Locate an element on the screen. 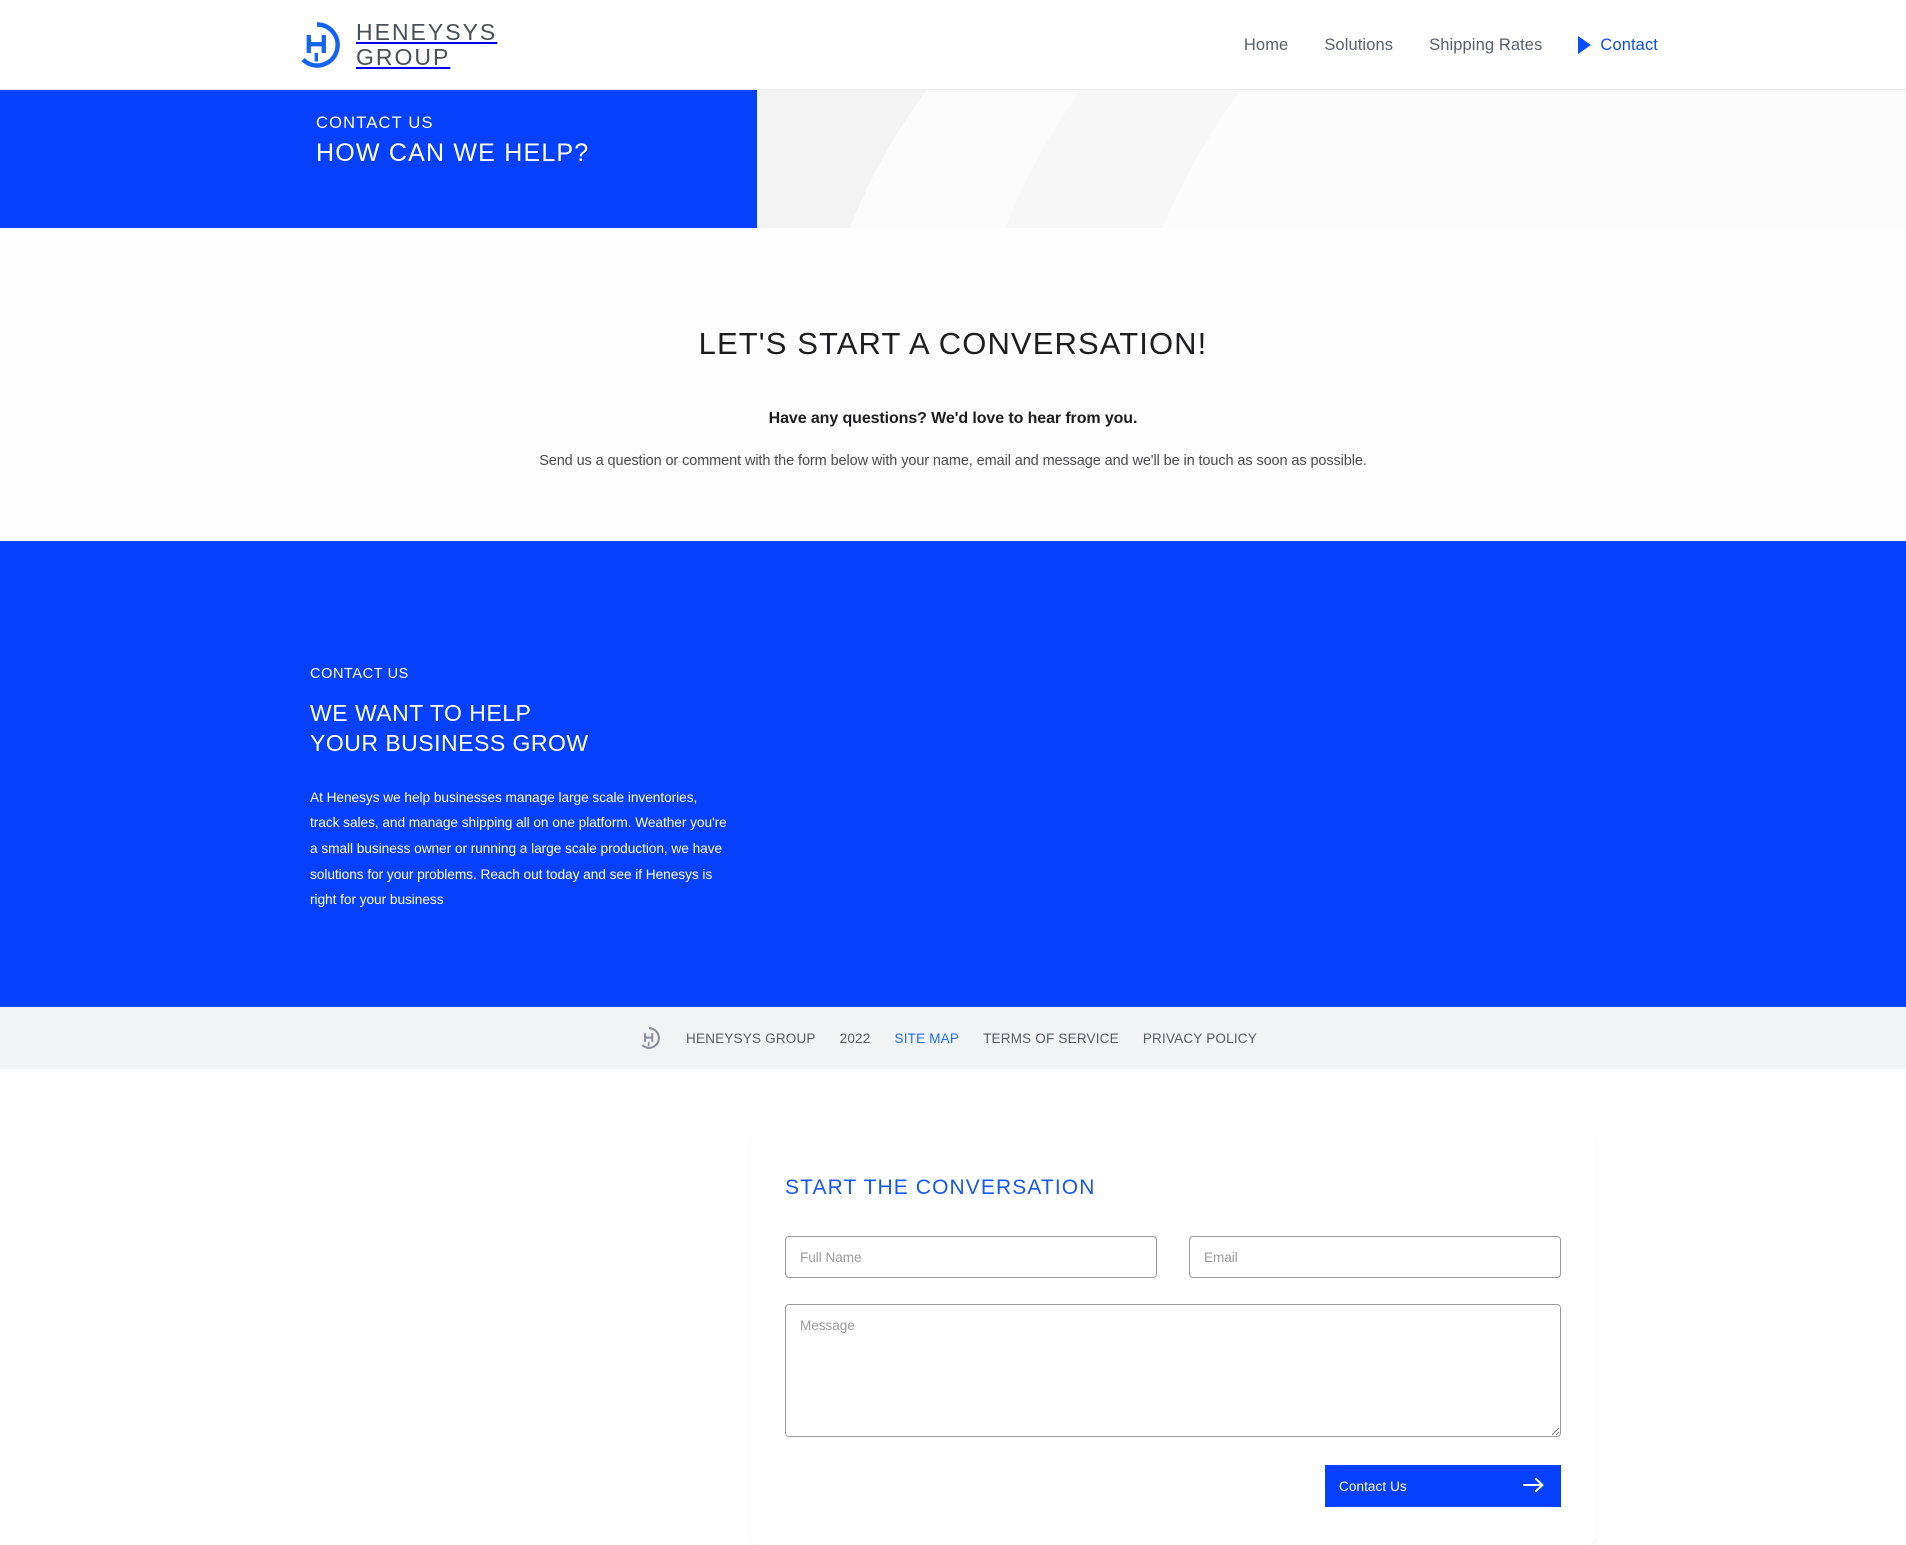 The image size is (1906, 1545). page-title: LET'S START A CONVERSATION! is located at coordinates (953, 343).